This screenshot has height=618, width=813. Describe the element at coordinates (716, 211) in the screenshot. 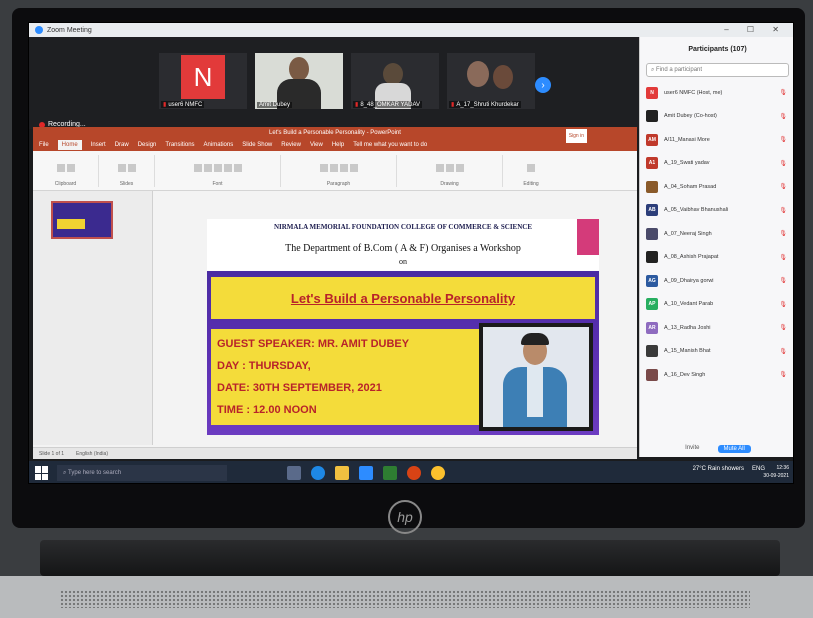

I see `participant-row: AB A_05_Vaibhav Bhanushali 🎙` at that location.